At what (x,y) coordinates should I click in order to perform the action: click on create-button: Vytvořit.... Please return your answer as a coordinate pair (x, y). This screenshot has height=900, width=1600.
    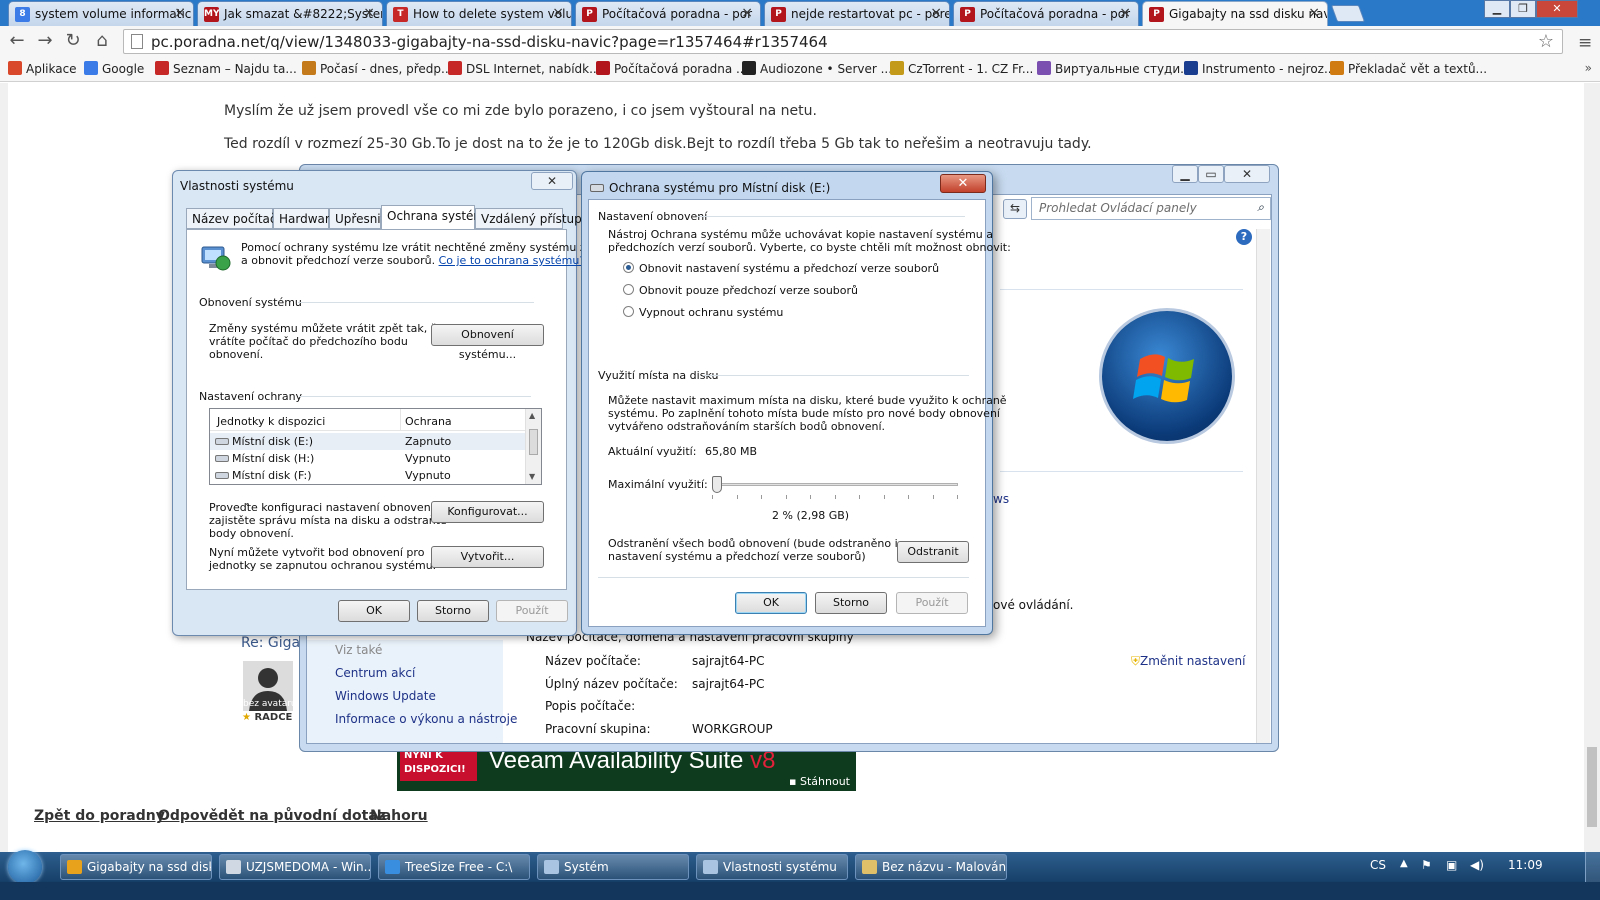
    Looking at the image, I should click on (487, 557).